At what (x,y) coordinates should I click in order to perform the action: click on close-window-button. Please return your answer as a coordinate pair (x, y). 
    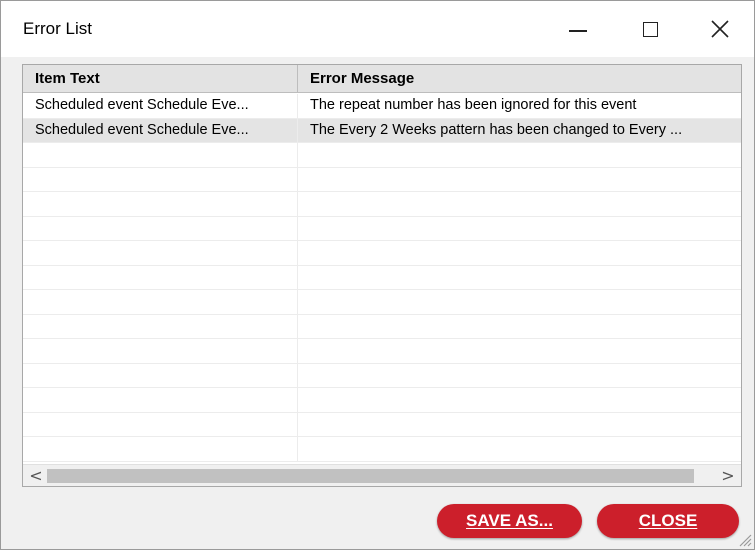
    Looking at the image, I should click on (720, 29).